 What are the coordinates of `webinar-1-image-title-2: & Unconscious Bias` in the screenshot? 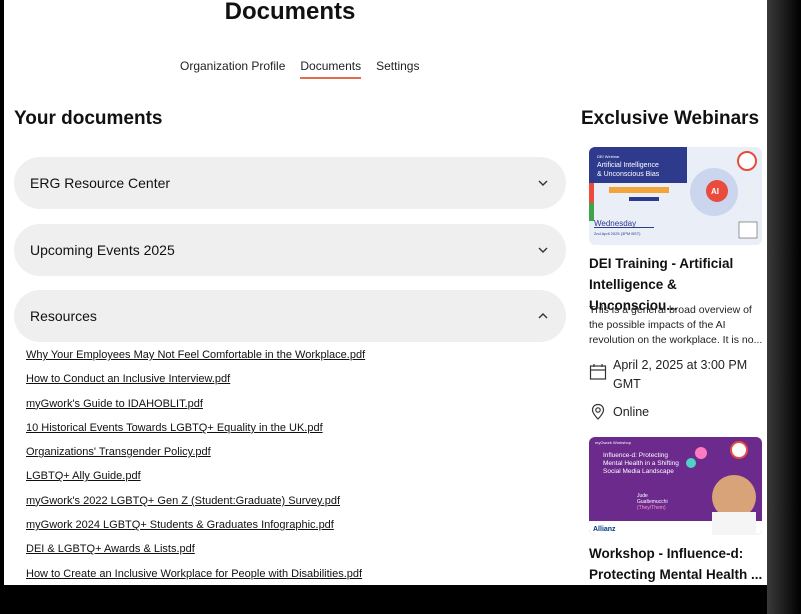 It's located at (628, 174).